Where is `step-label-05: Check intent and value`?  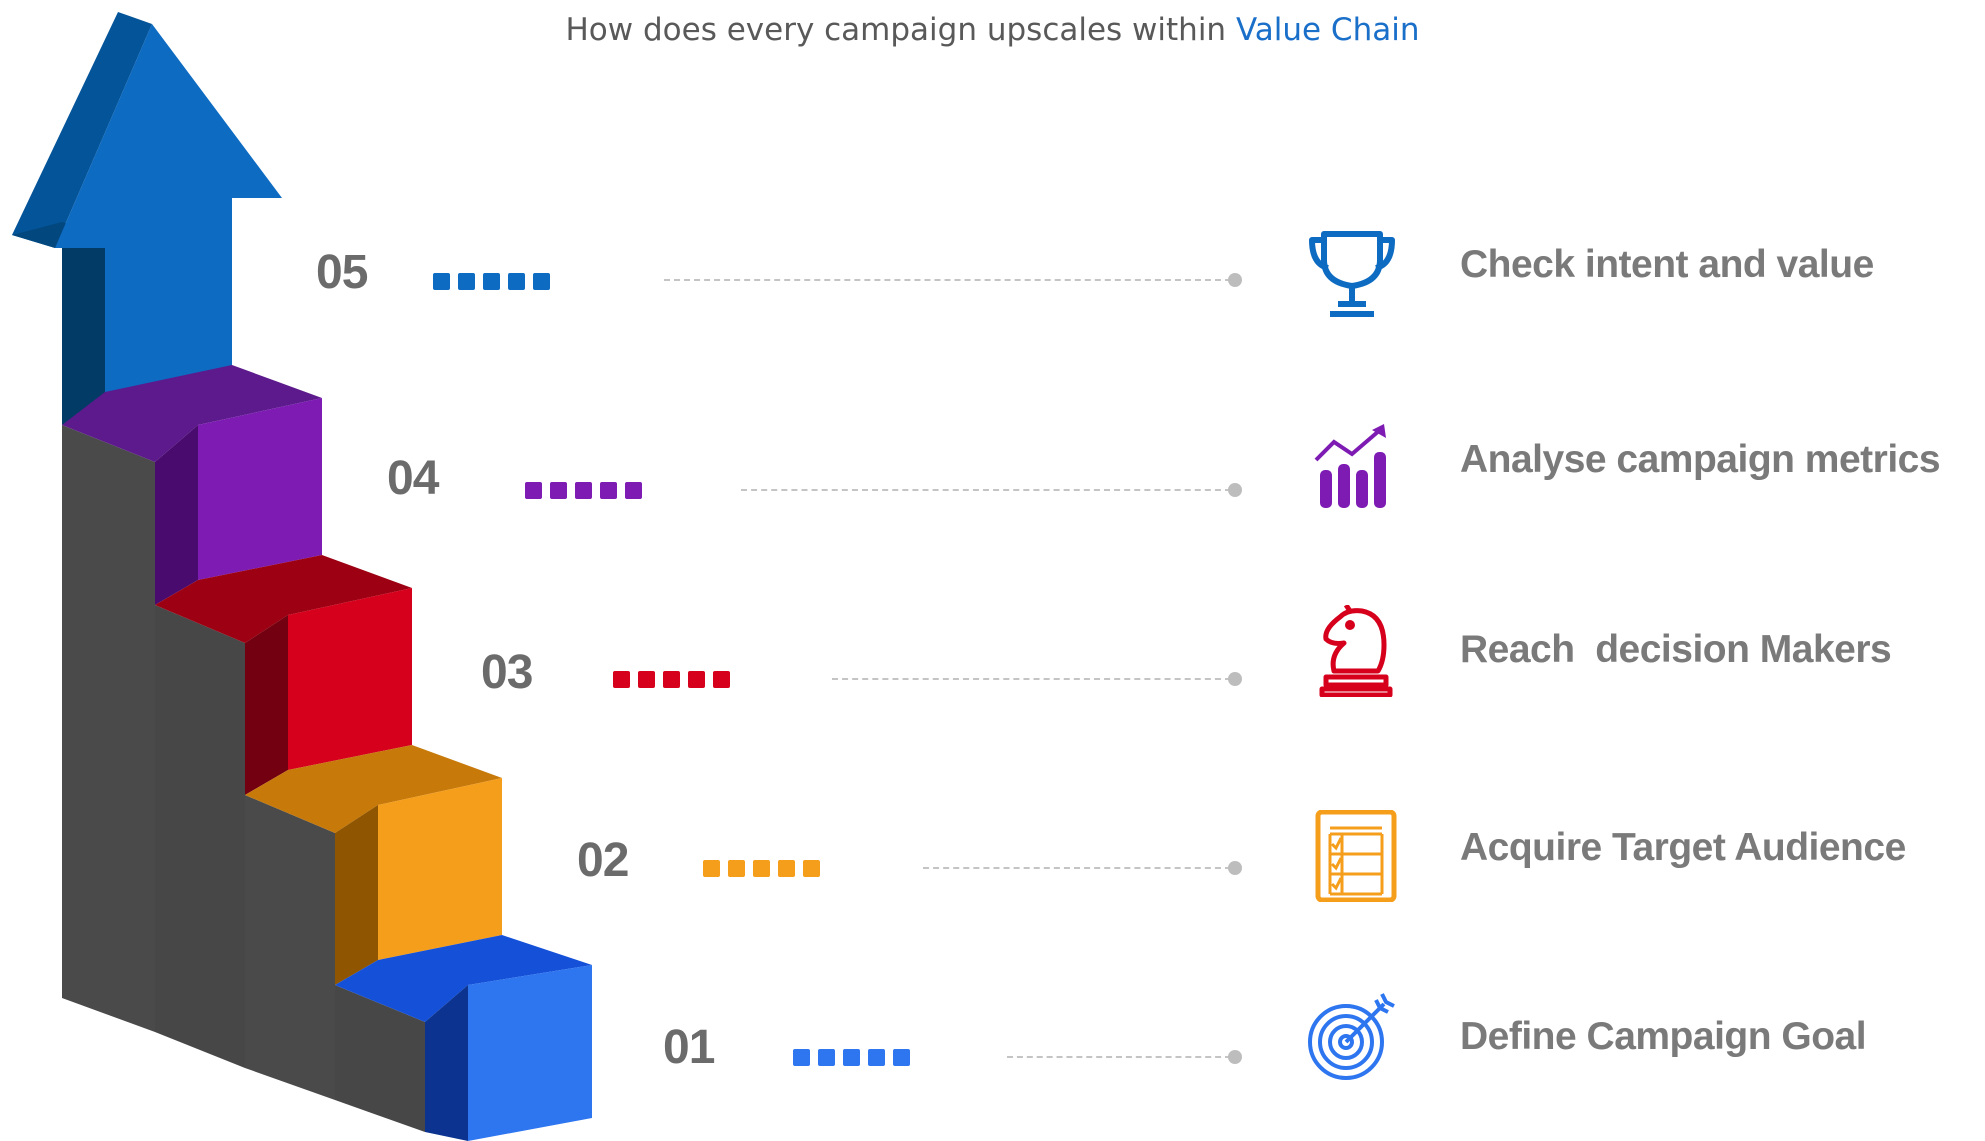 step-label-05: Check intent and value is located at coordinates (1667, 264).